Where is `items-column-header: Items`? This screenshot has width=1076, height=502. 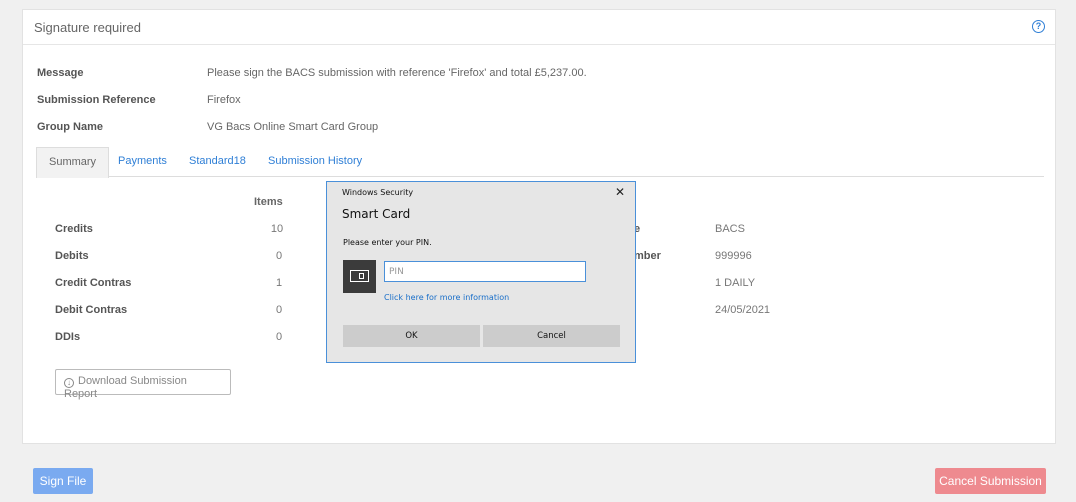
items-column-header: Items is located at coordinates (268, 202).